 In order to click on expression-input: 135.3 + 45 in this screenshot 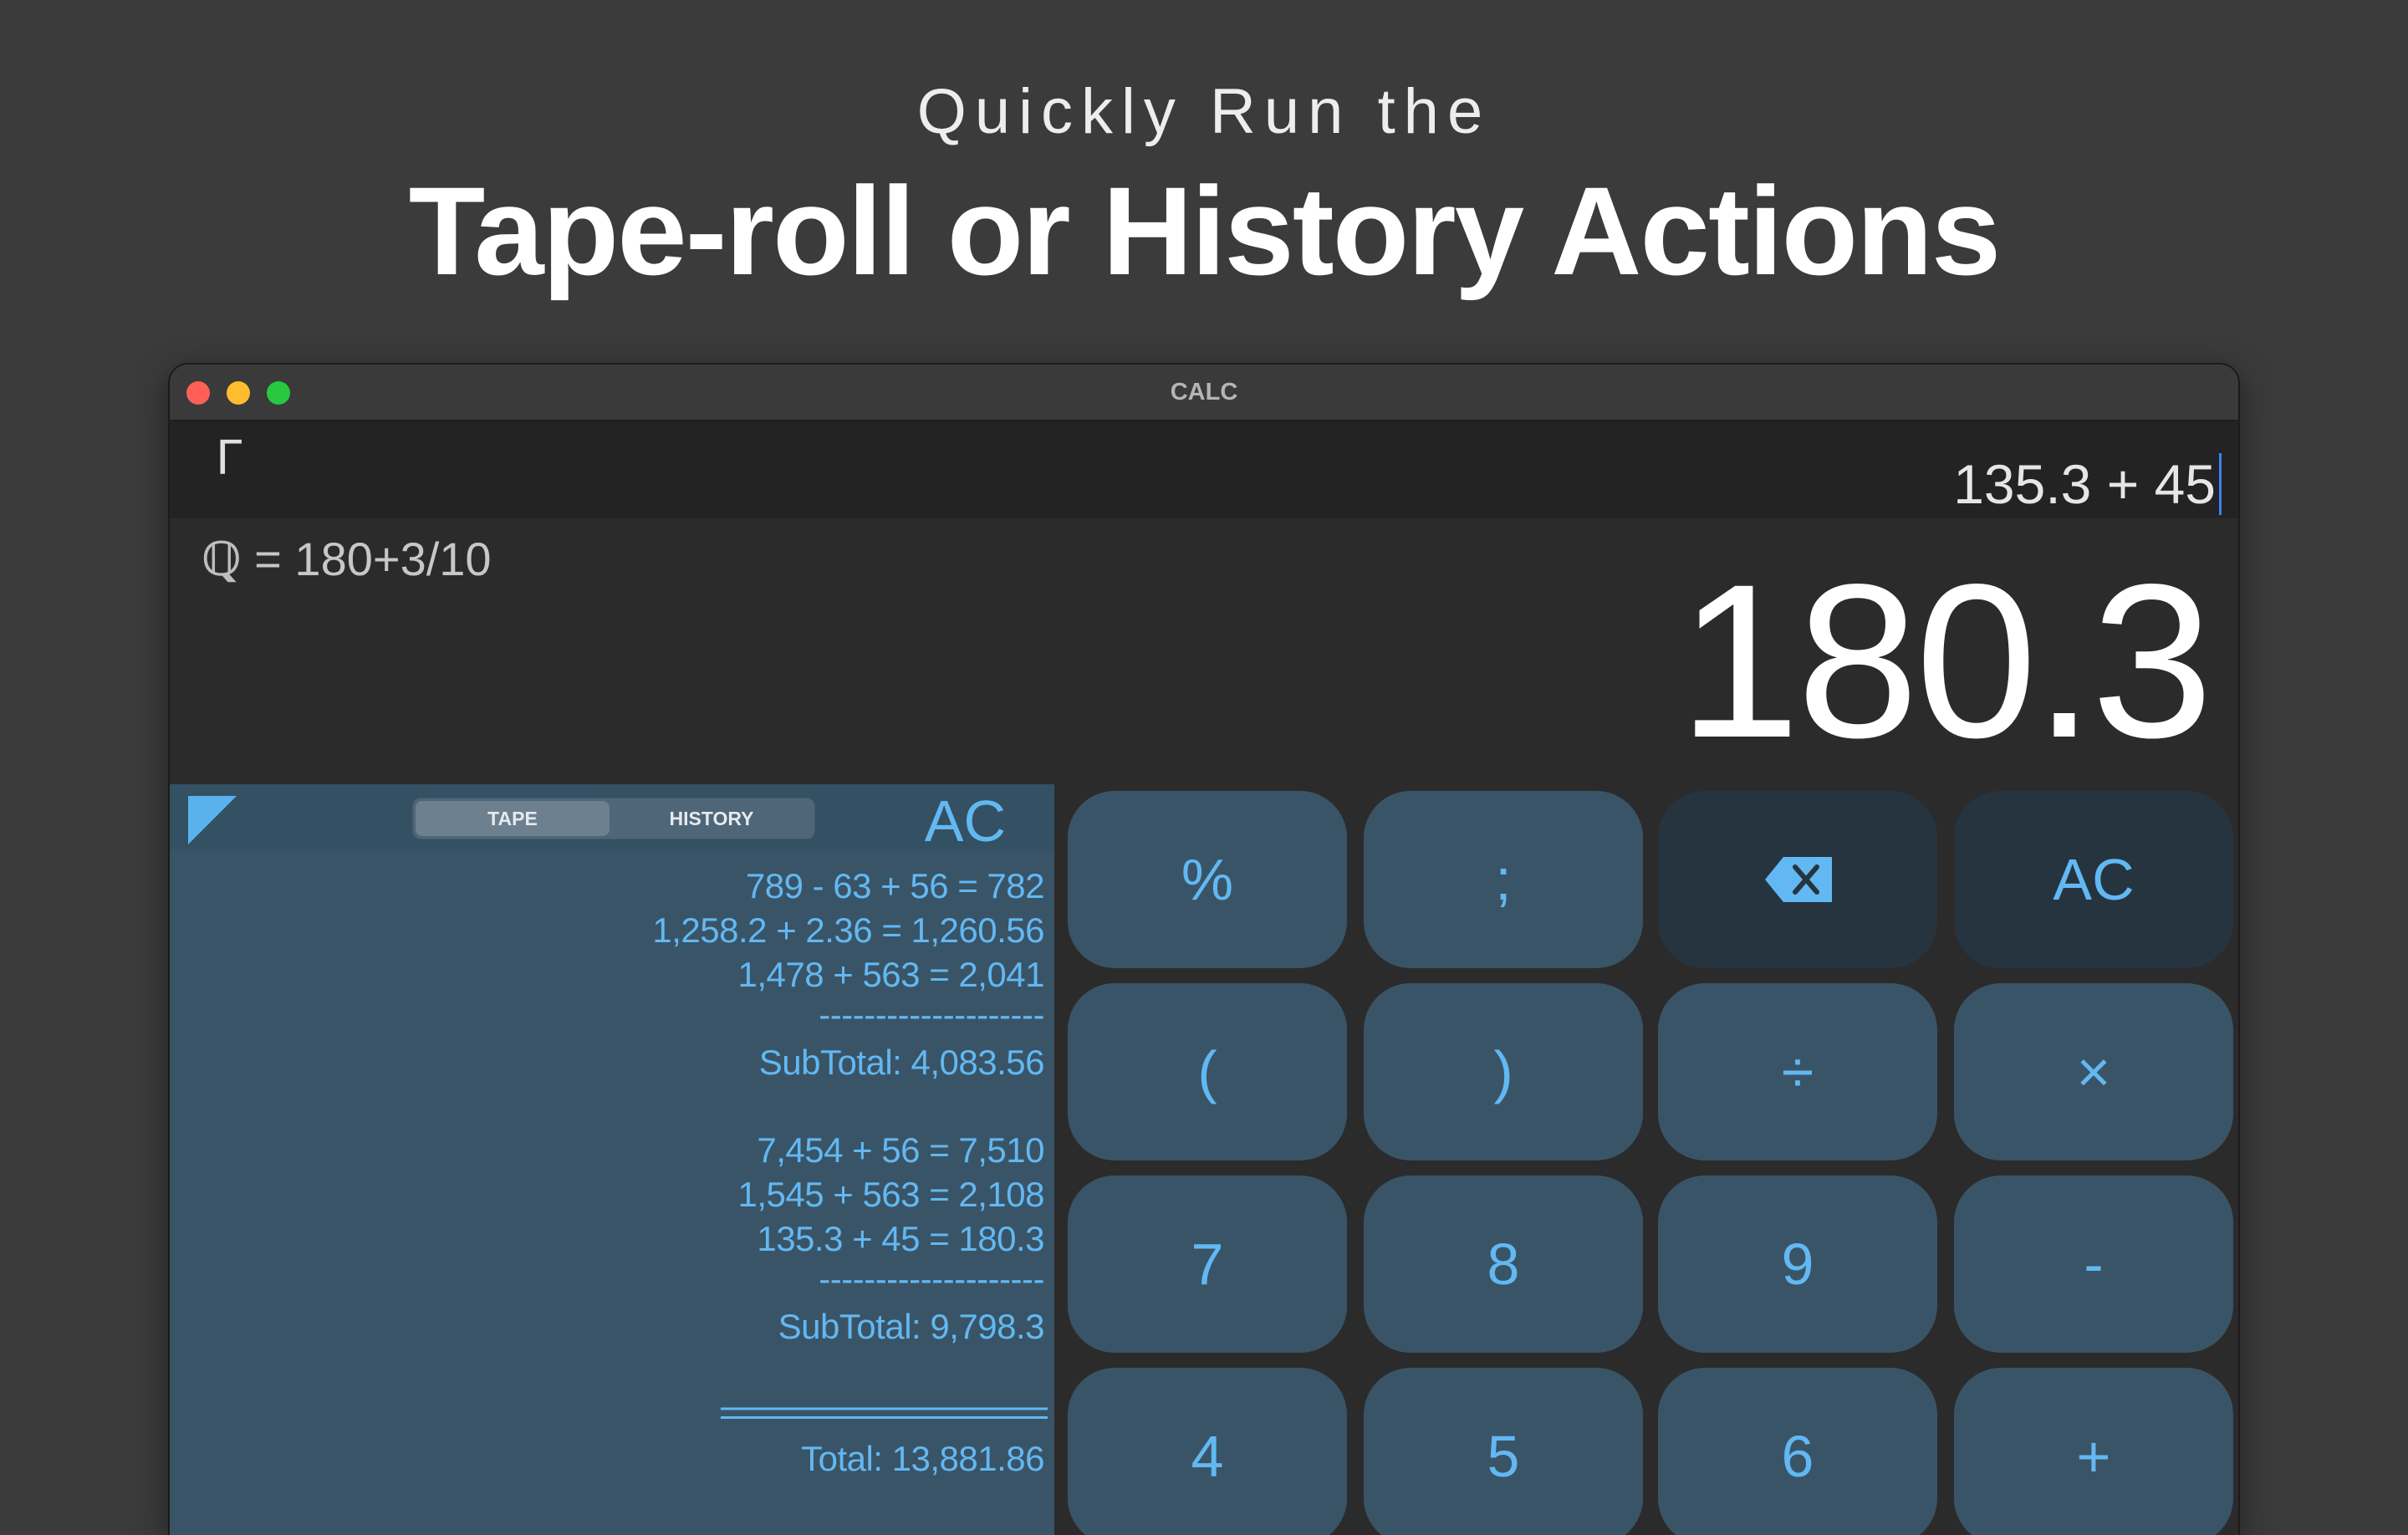, I will do `click(2088, 484)`.